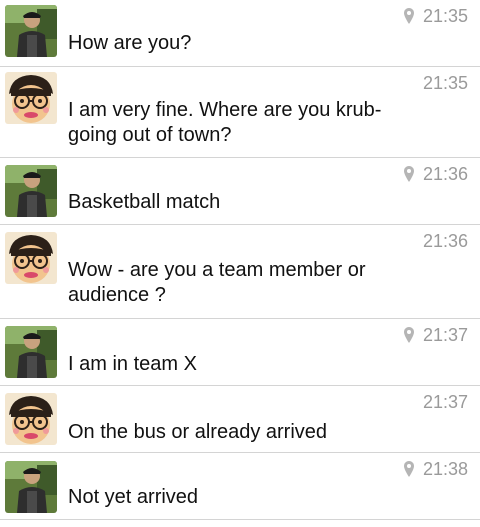 The image size is (480, 527). Describe the element at coordinates (240, 191) in the screenshot. I see `message-row: 21:36 Basketball match` at that location.